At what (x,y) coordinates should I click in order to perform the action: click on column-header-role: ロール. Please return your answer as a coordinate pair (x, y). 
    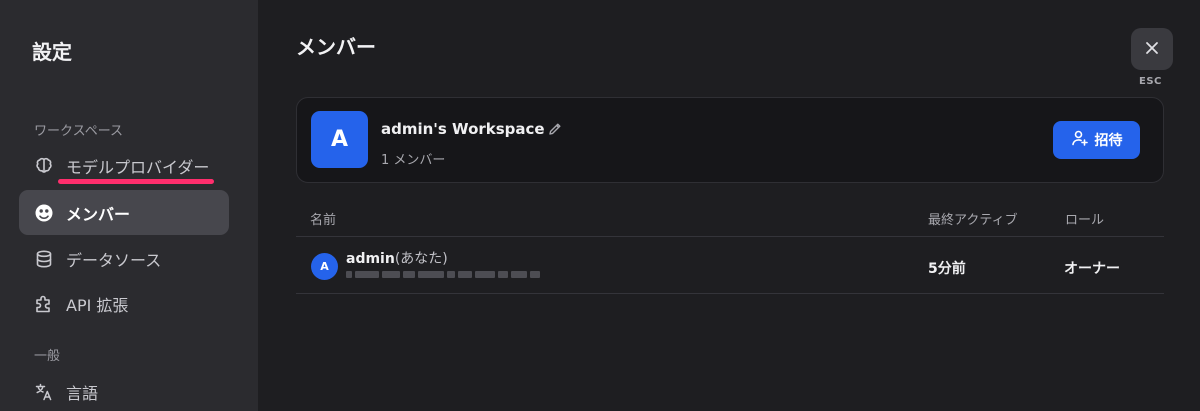
    Looking at the image, I should click on (1085, 220).